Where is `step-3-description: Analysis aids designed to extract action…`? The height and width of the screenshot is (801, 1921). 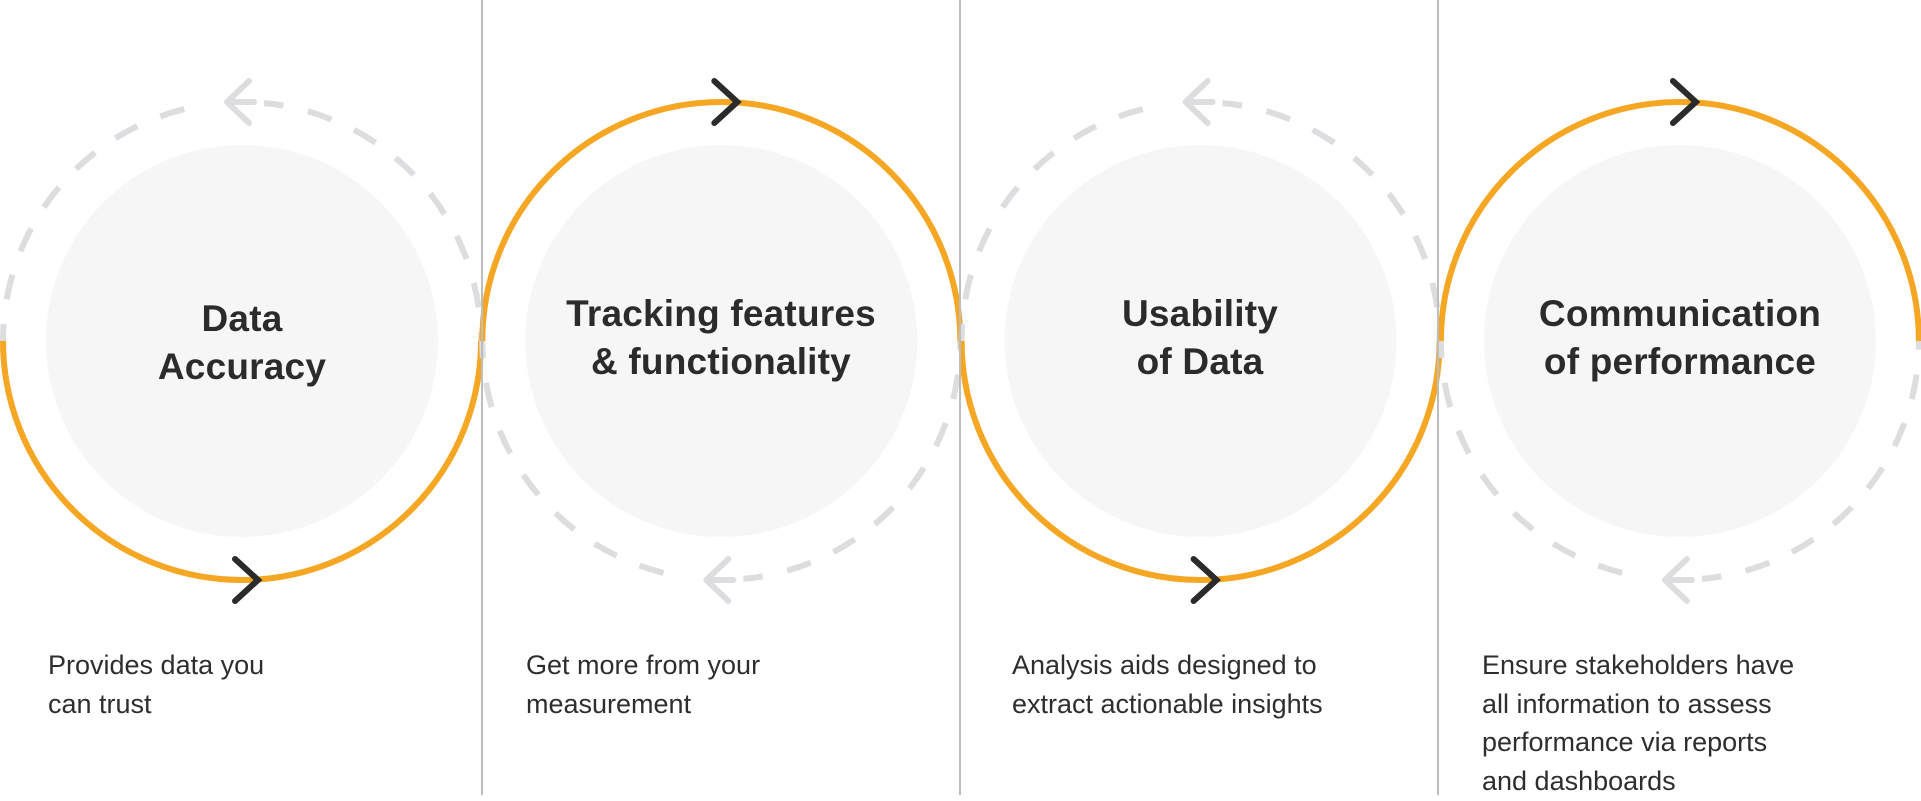 step-3-description: Analysis aids designed to extract action… is located at coordinates (1167, 684).